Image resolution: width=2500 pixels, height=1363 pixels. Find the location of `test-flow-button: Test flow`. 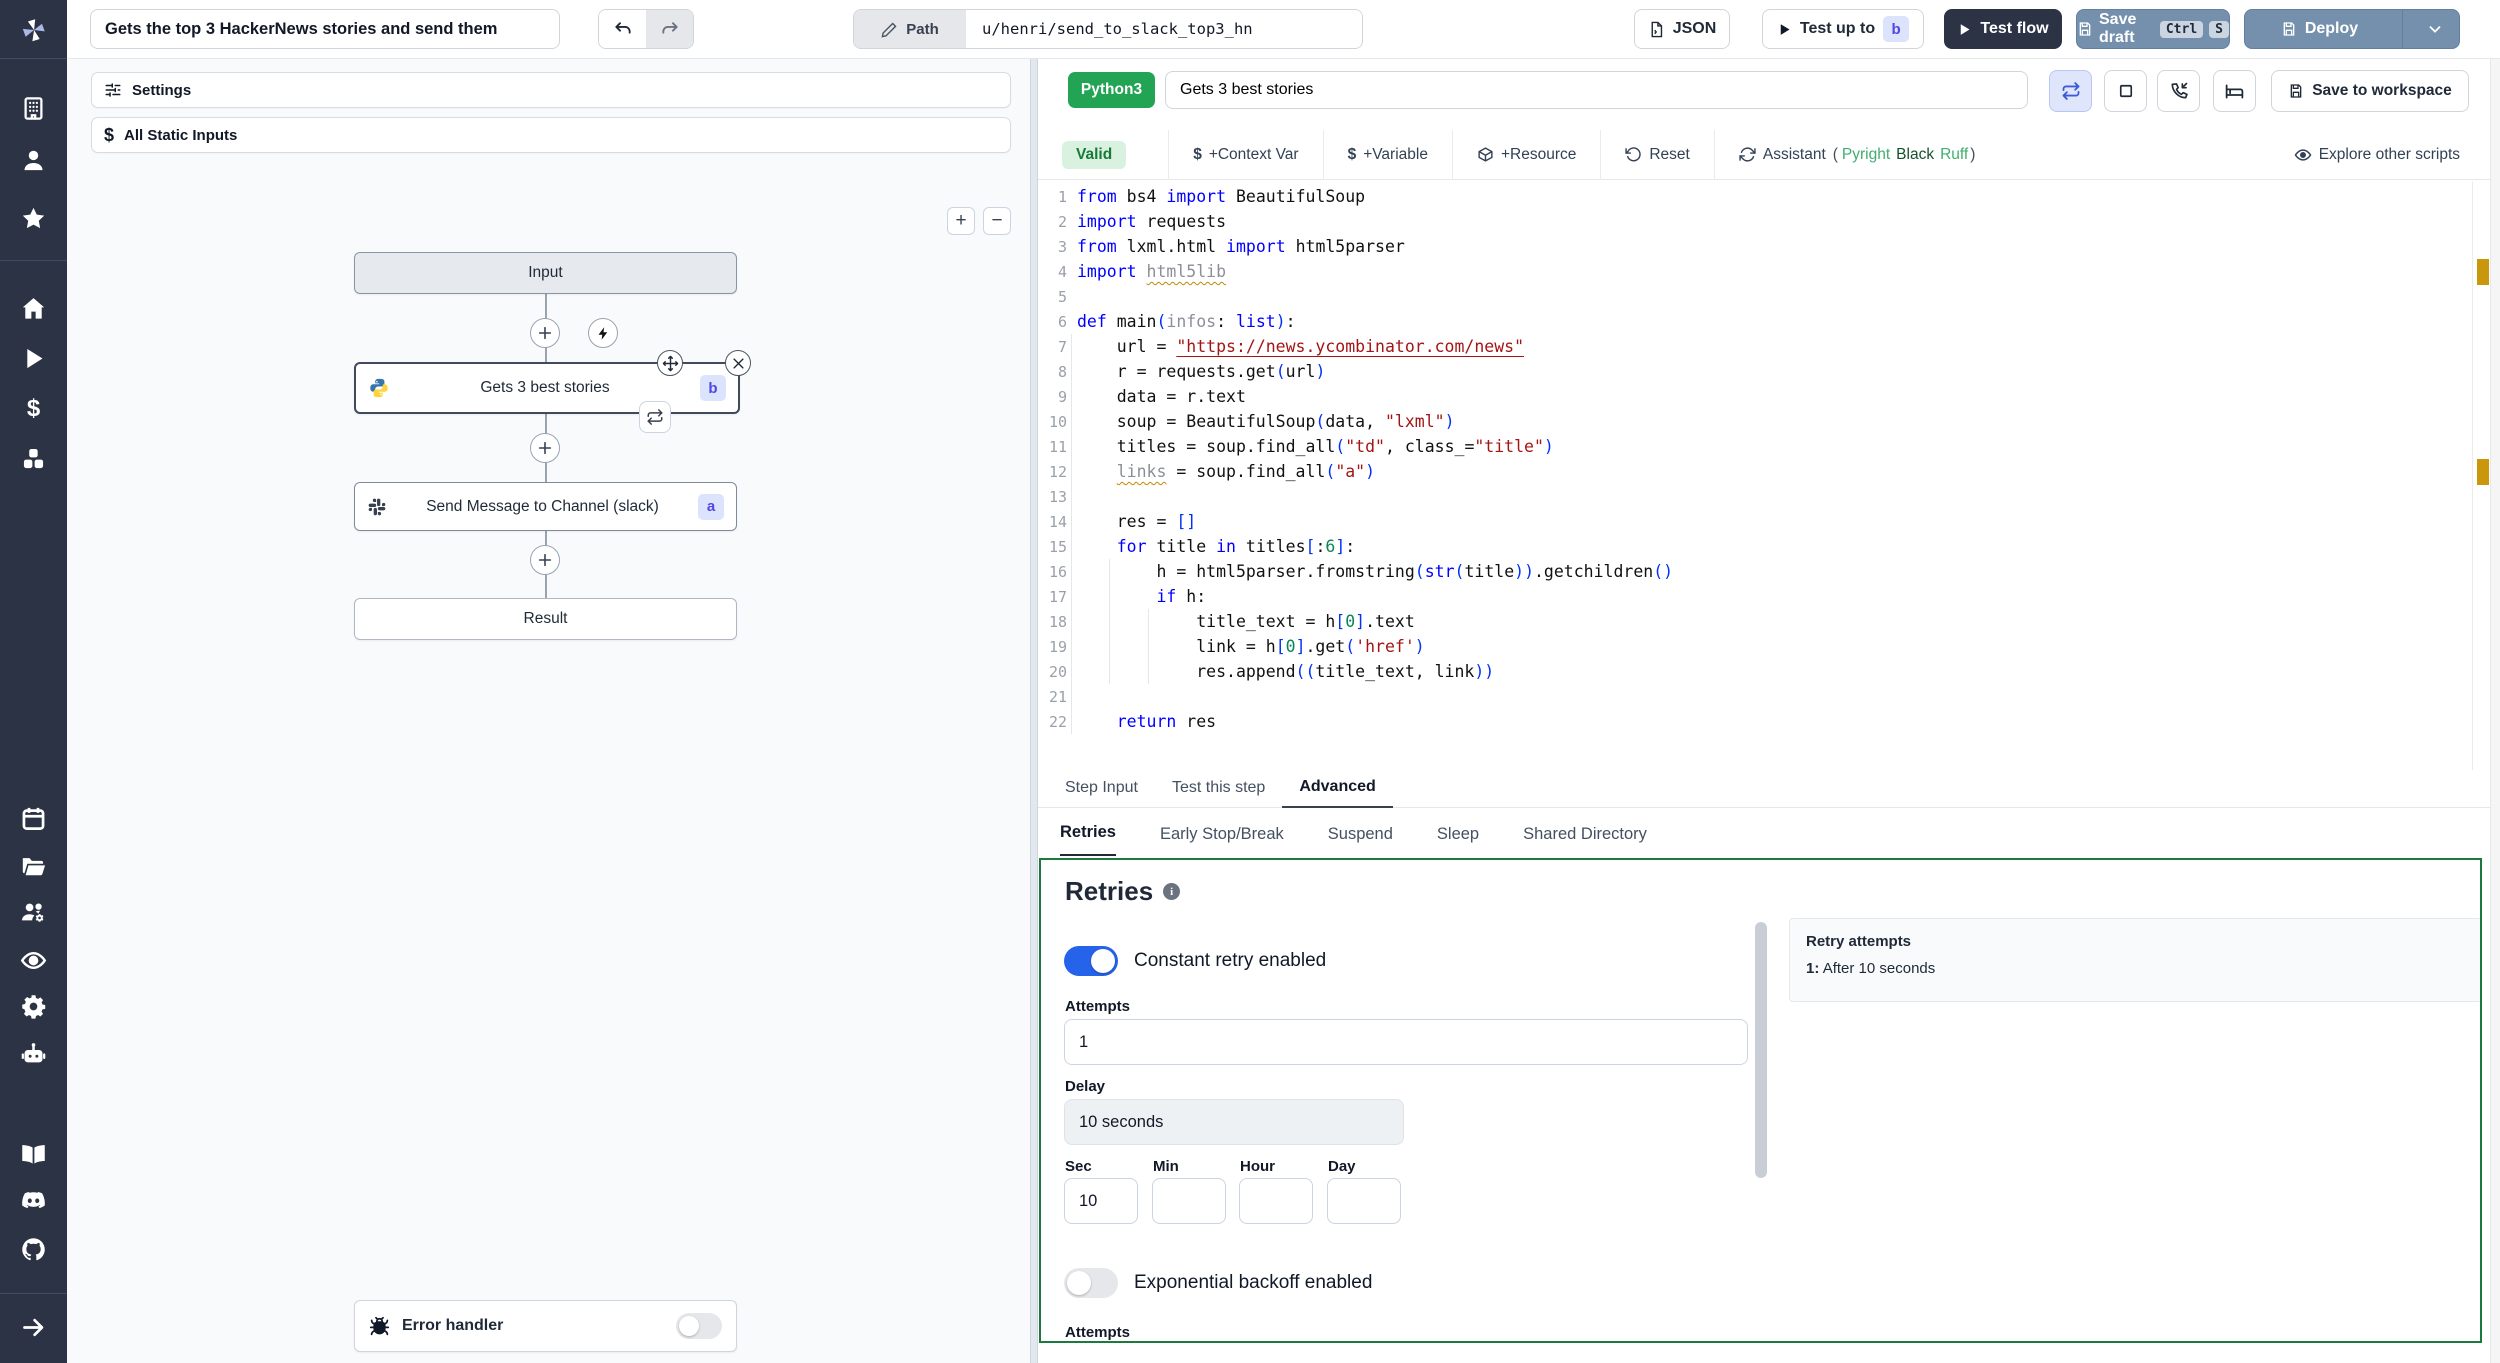

test-flow-button: Test flow is located at coordinates (2003, 29).